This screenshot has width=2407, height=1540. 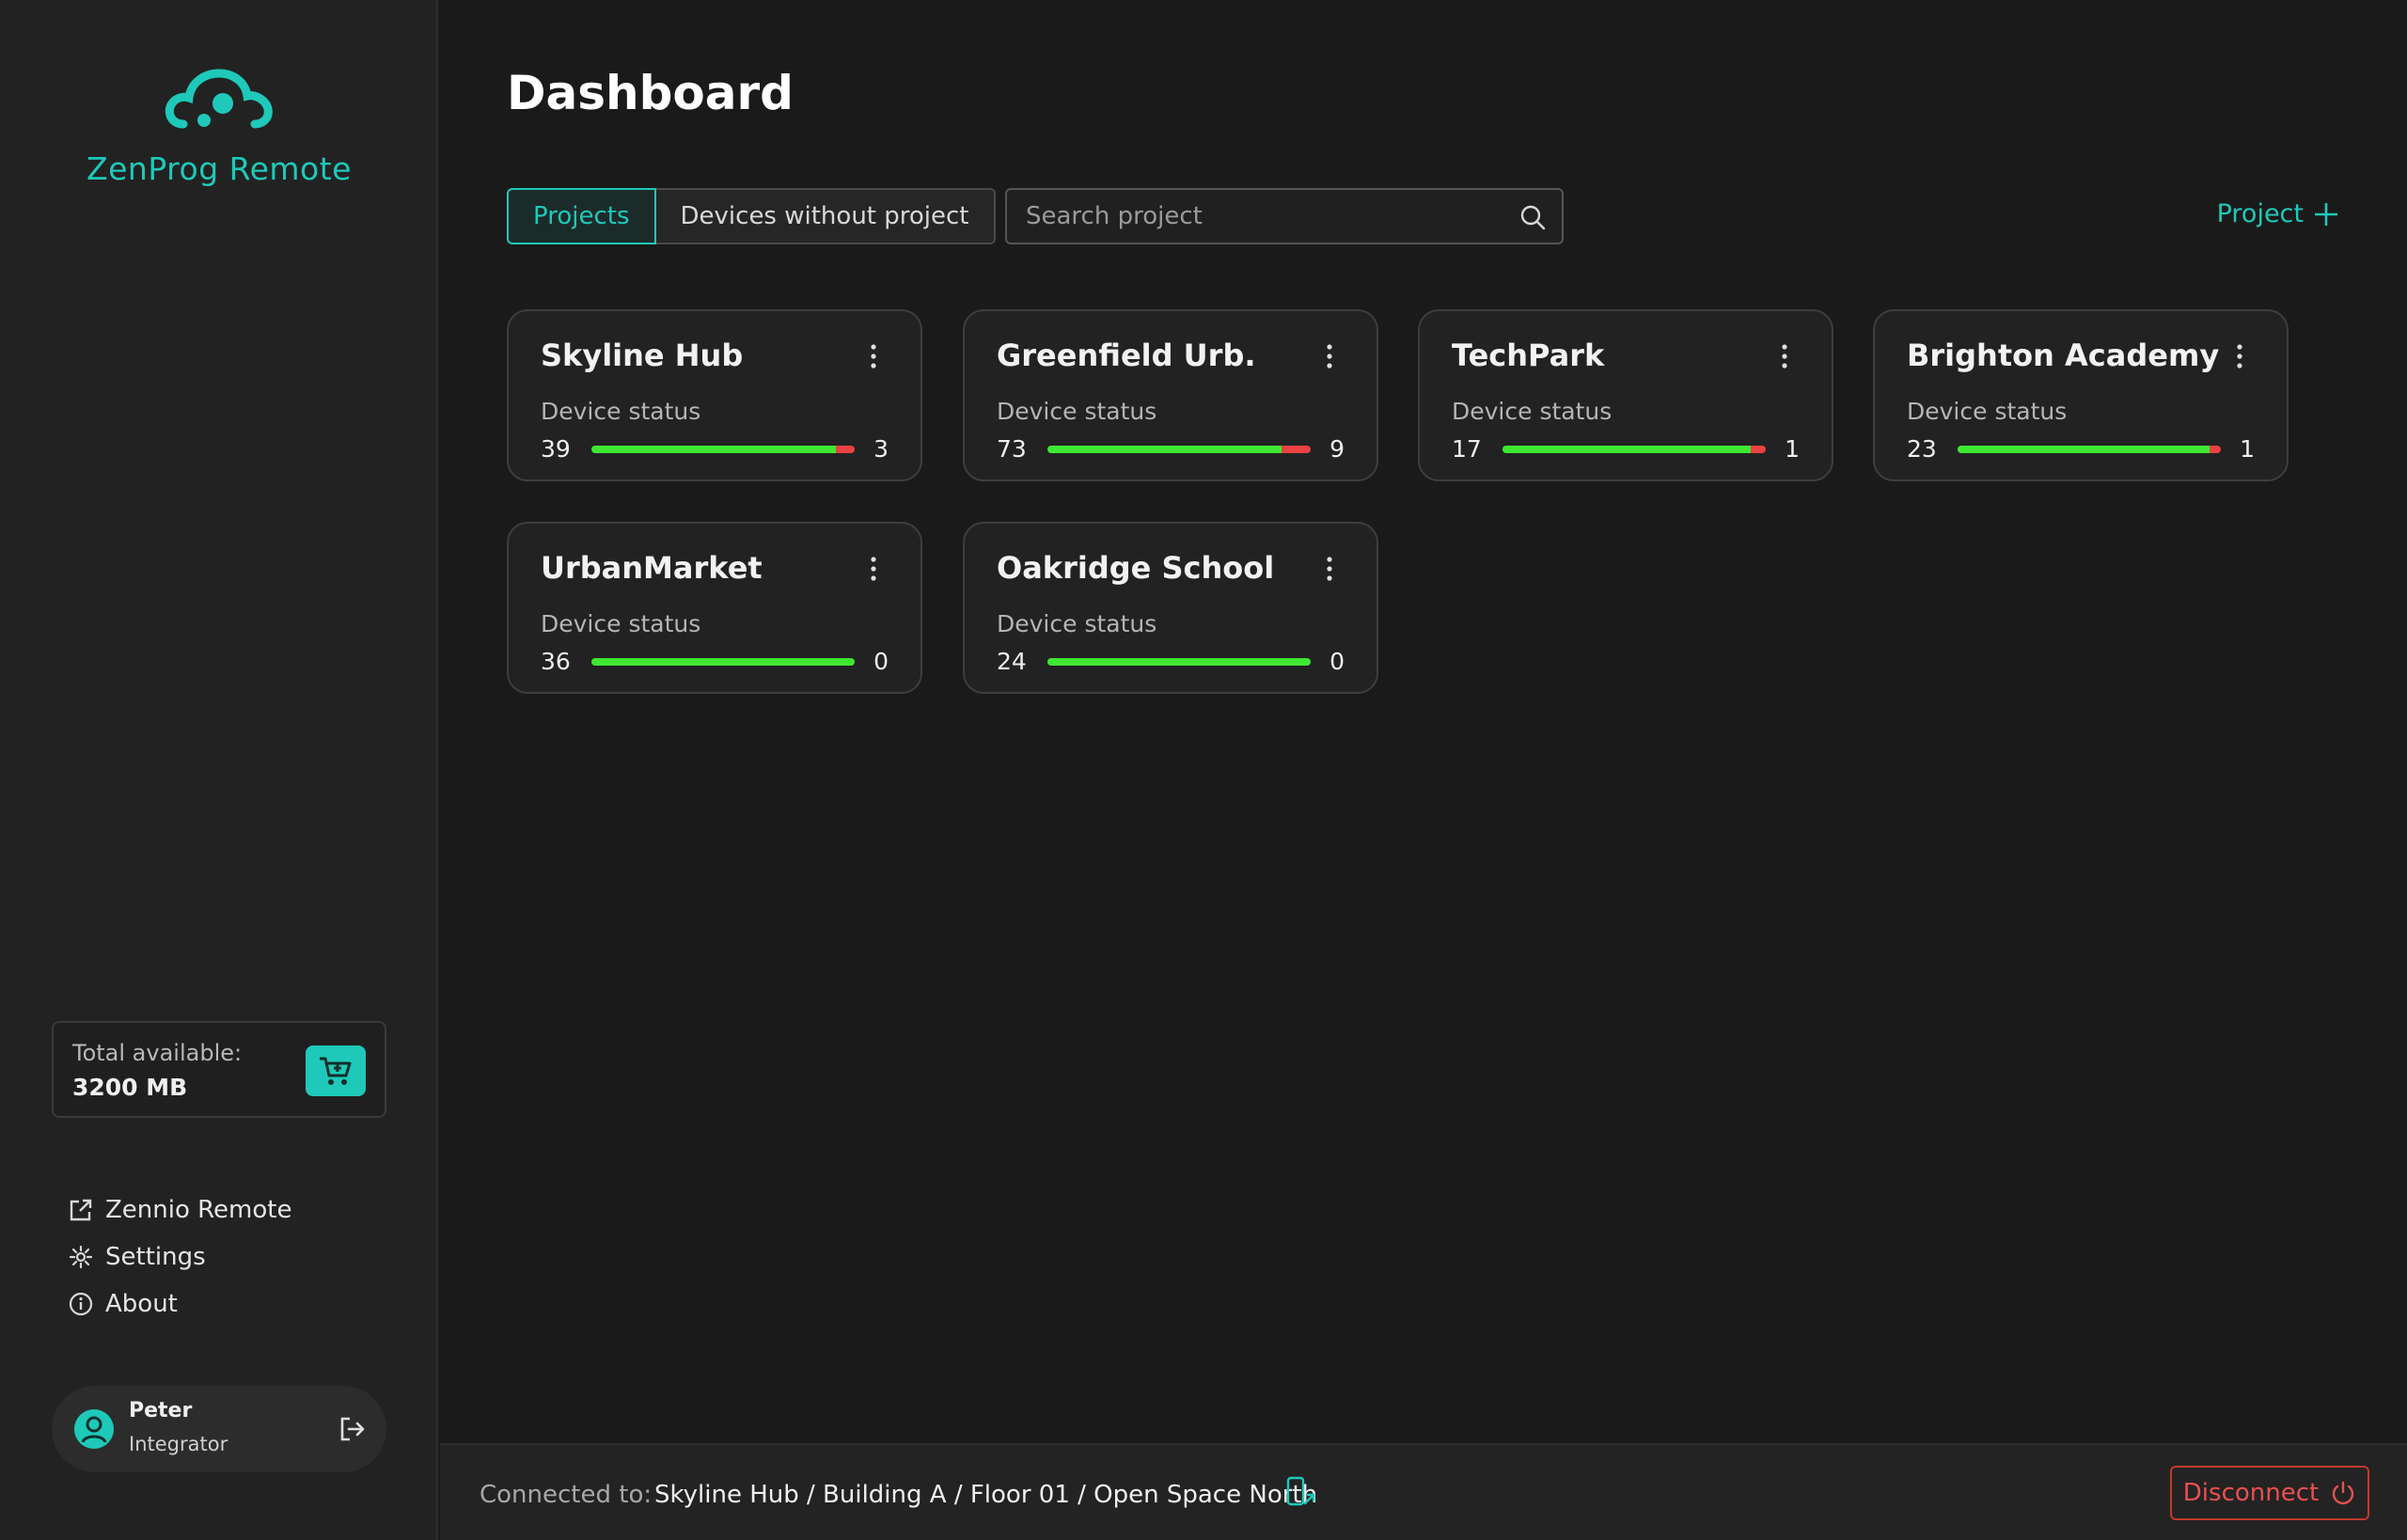 What do you see at coordinates (652, 568) in the screenshot?
I see `project-name: UrbanMarket` at bounding box center [652, 568].